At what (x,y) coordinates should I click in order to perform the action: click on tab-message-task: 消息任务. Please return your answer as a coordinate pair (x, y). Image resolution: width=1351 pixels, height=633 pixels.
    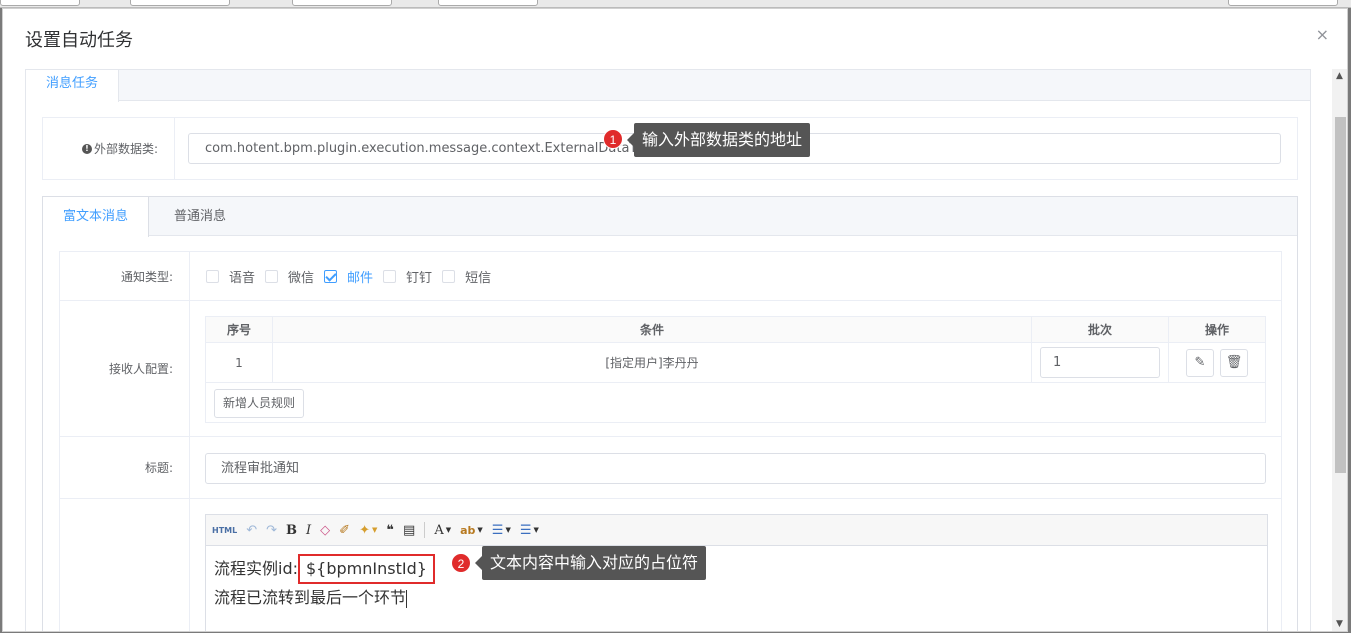
    Looking at the image, I should click on (73, 86).